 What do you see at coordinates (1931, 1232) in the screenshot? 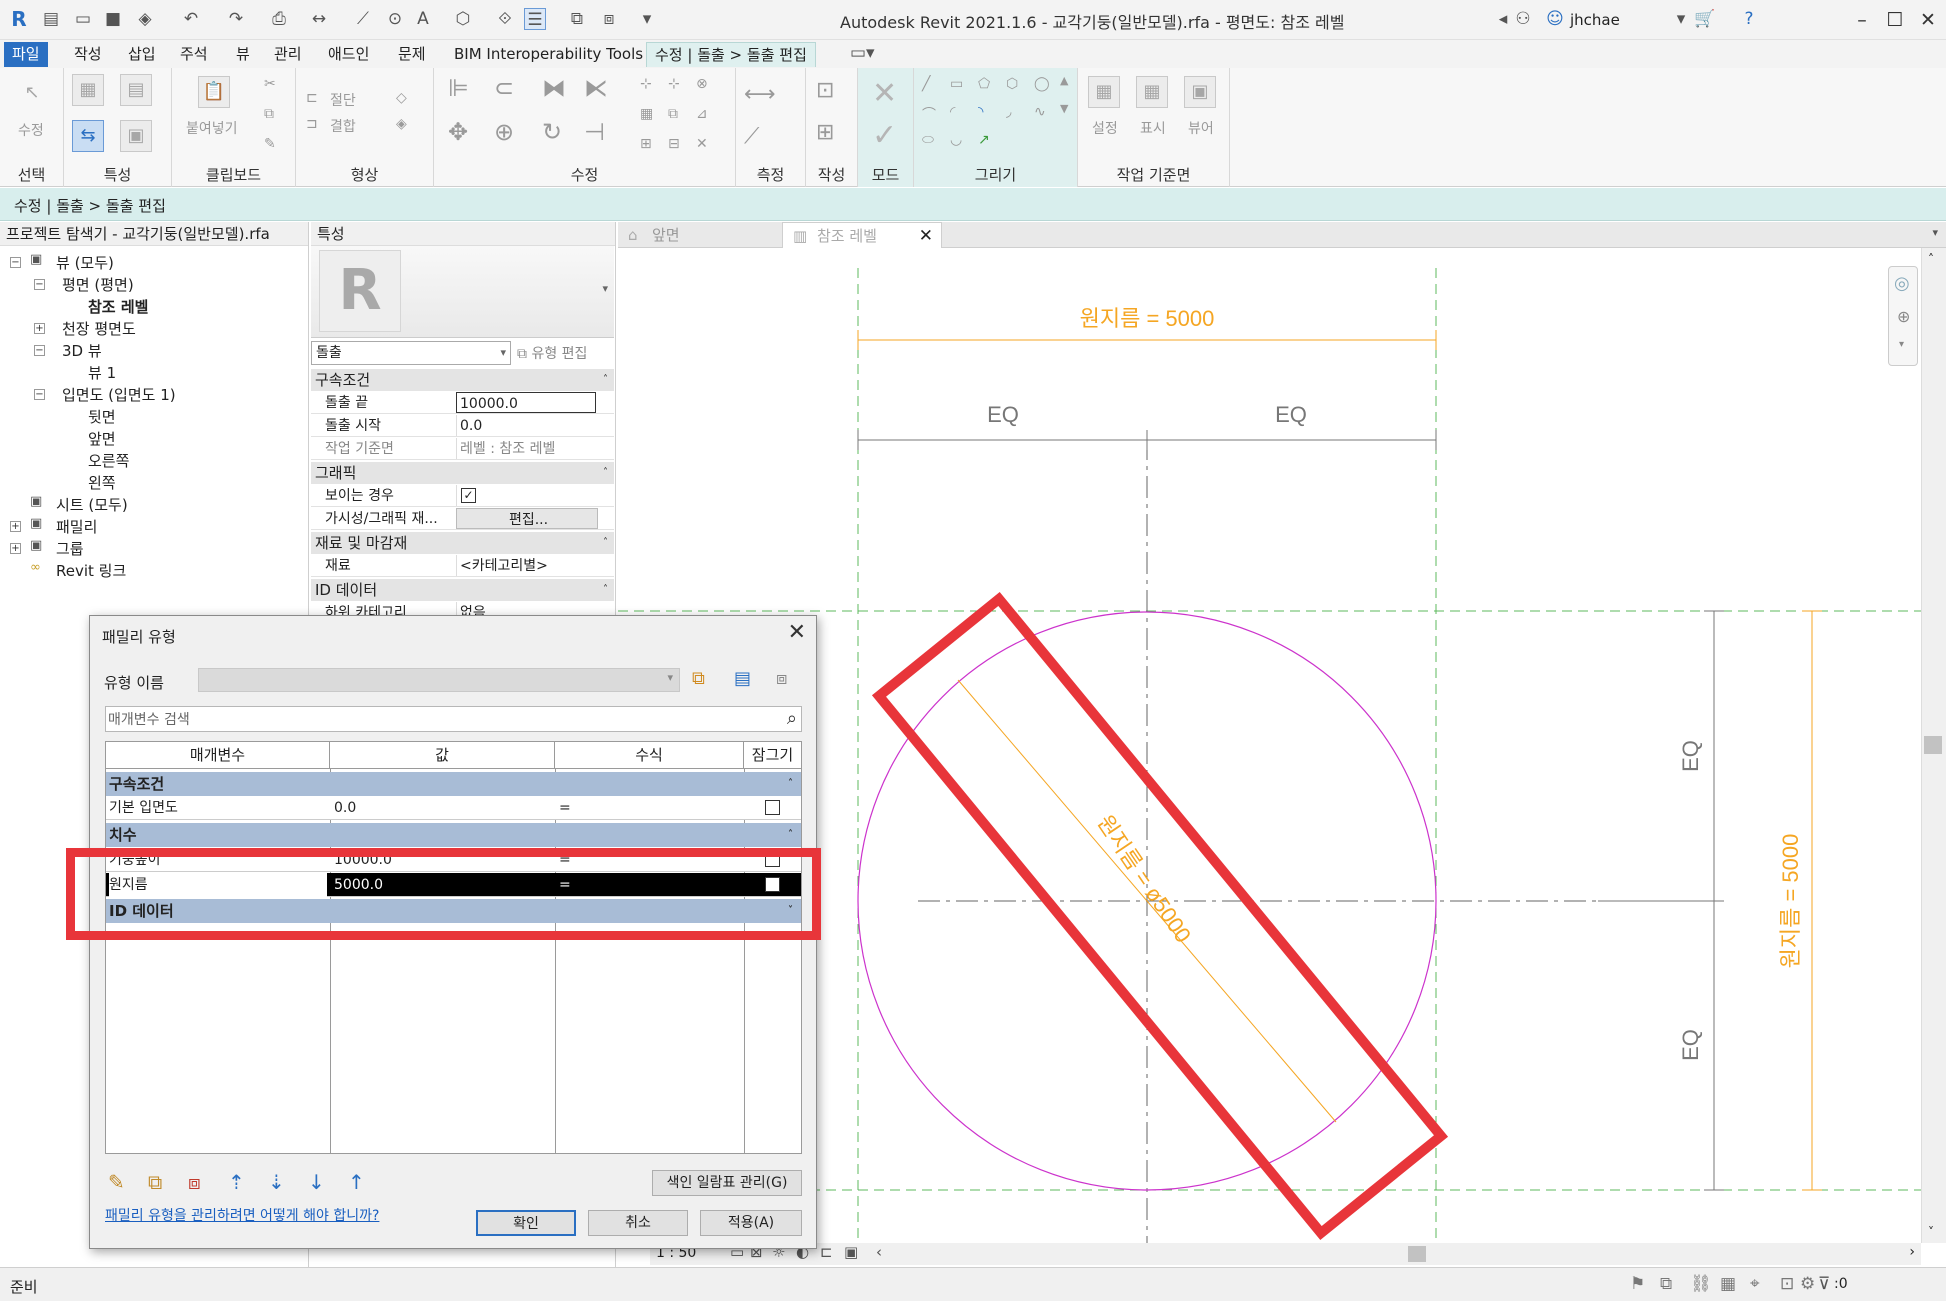
I see `scroll-down-icon: ˅` at bounding box center [1931, 1232].